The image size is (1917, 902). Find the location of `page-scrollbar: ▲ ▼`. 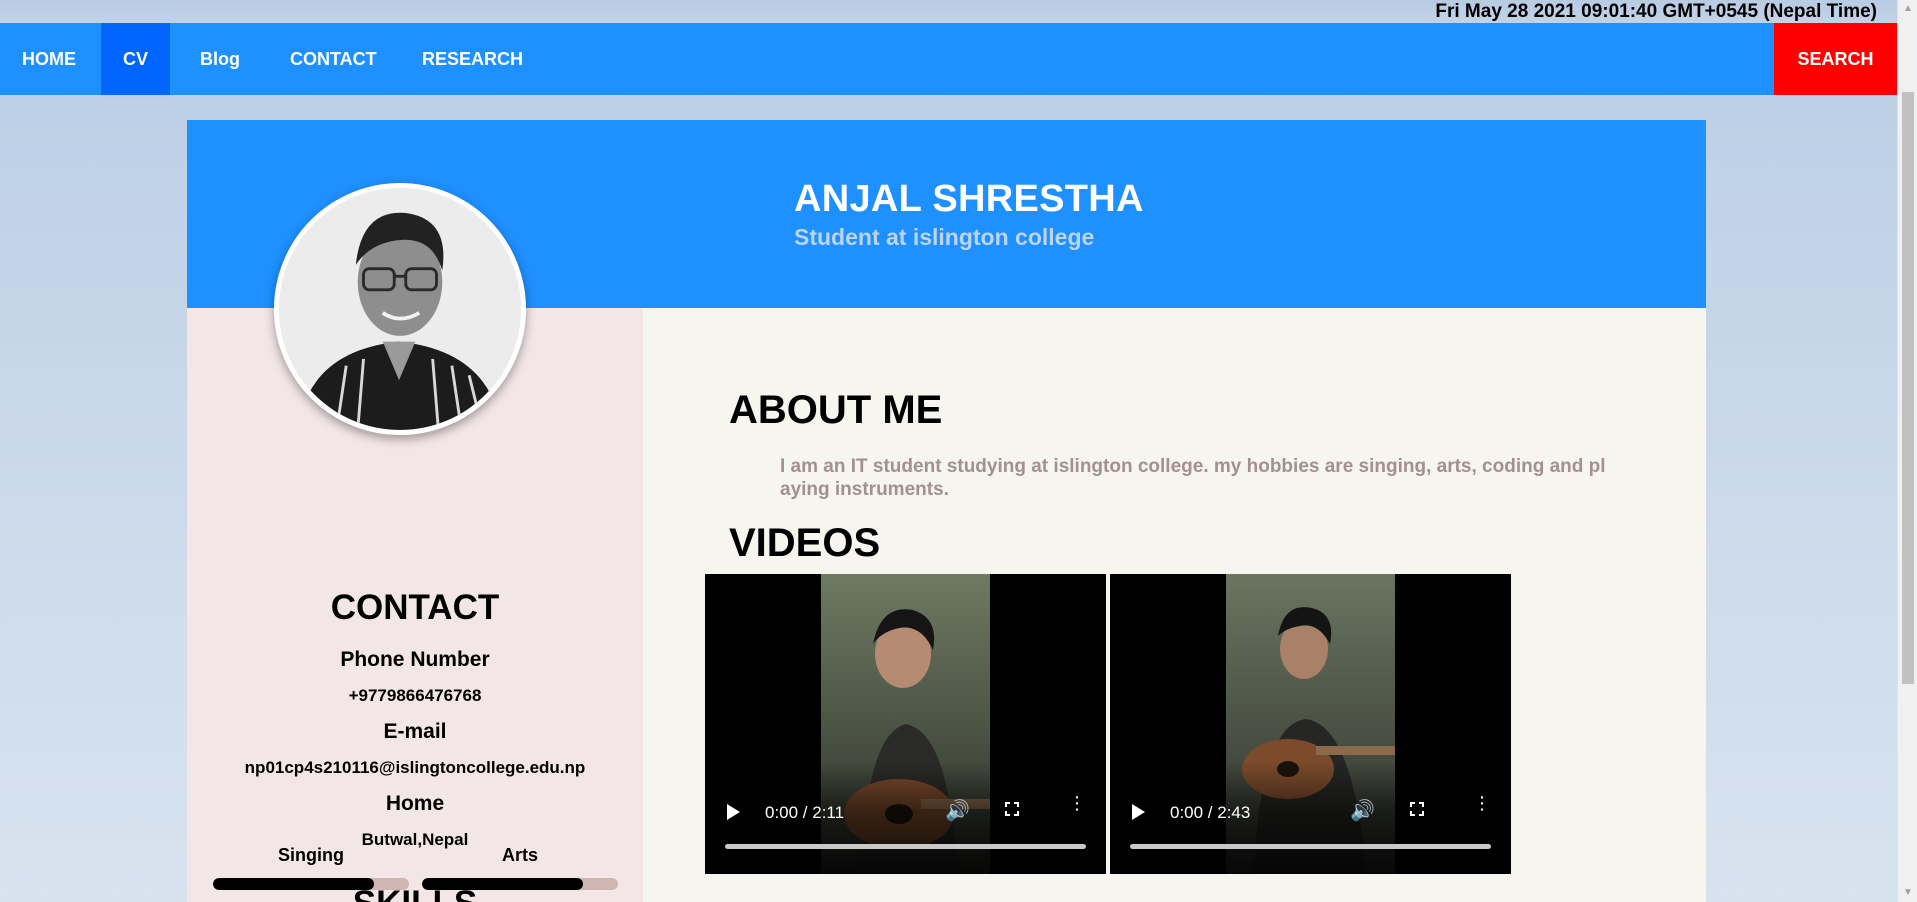

page-scrollbar: ▲ ▼ is located at coordinates (1907, 451).